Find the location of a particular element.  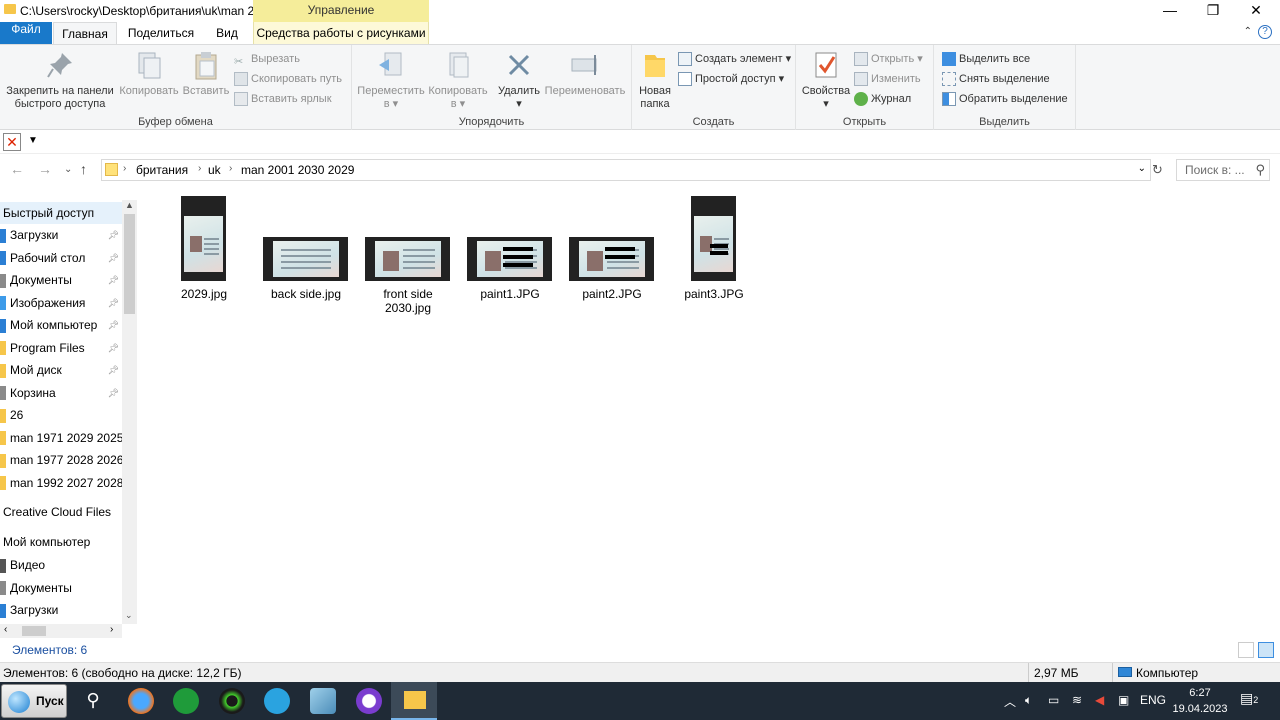

easy-access-button: Простой доступ ▾ is located at coordinates (731, 79).